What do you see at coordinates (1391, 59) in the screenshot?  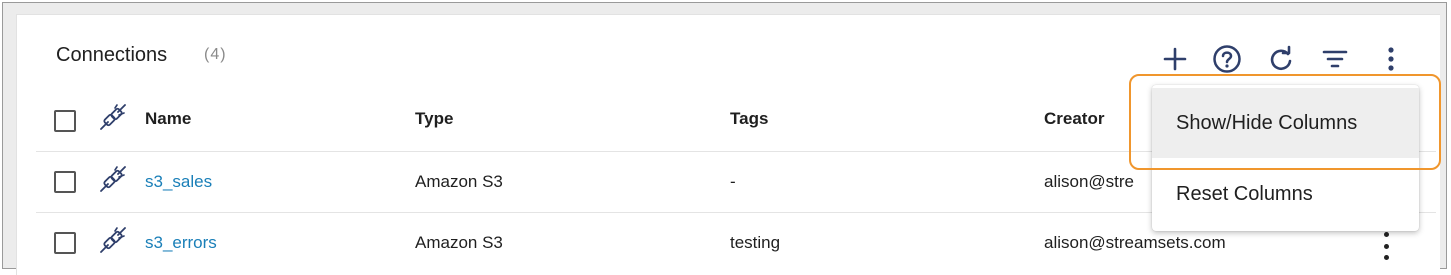 I see `more-vert-icon` at bounding box center [1391, 59].